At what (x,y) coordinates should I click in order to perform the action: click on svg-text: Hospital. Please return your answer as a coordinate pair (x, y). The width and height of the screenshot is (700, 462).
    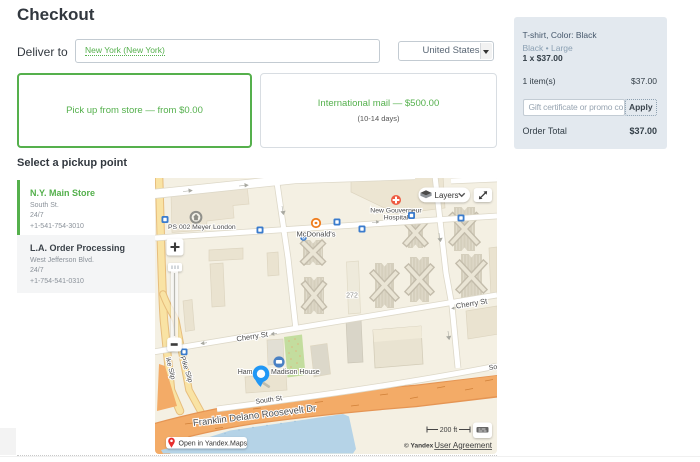
    Looking at the image, I should click on (396, 218).